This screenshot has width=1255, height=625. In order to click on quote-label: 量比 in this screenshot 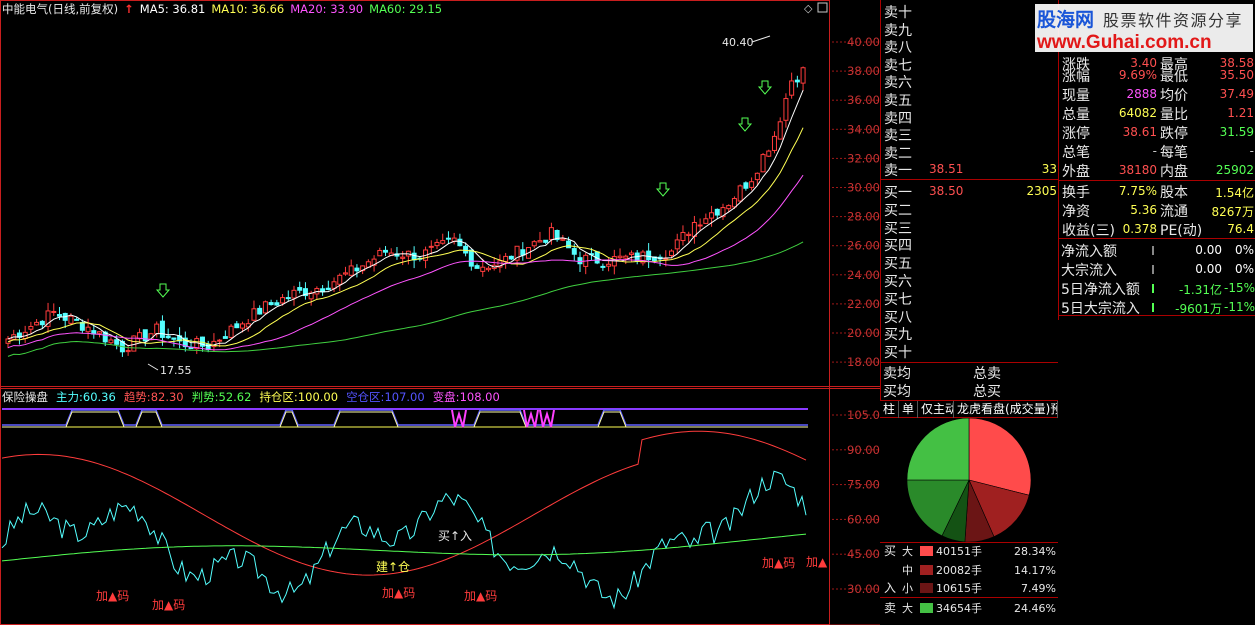, I will do `click(1174, 115)`.